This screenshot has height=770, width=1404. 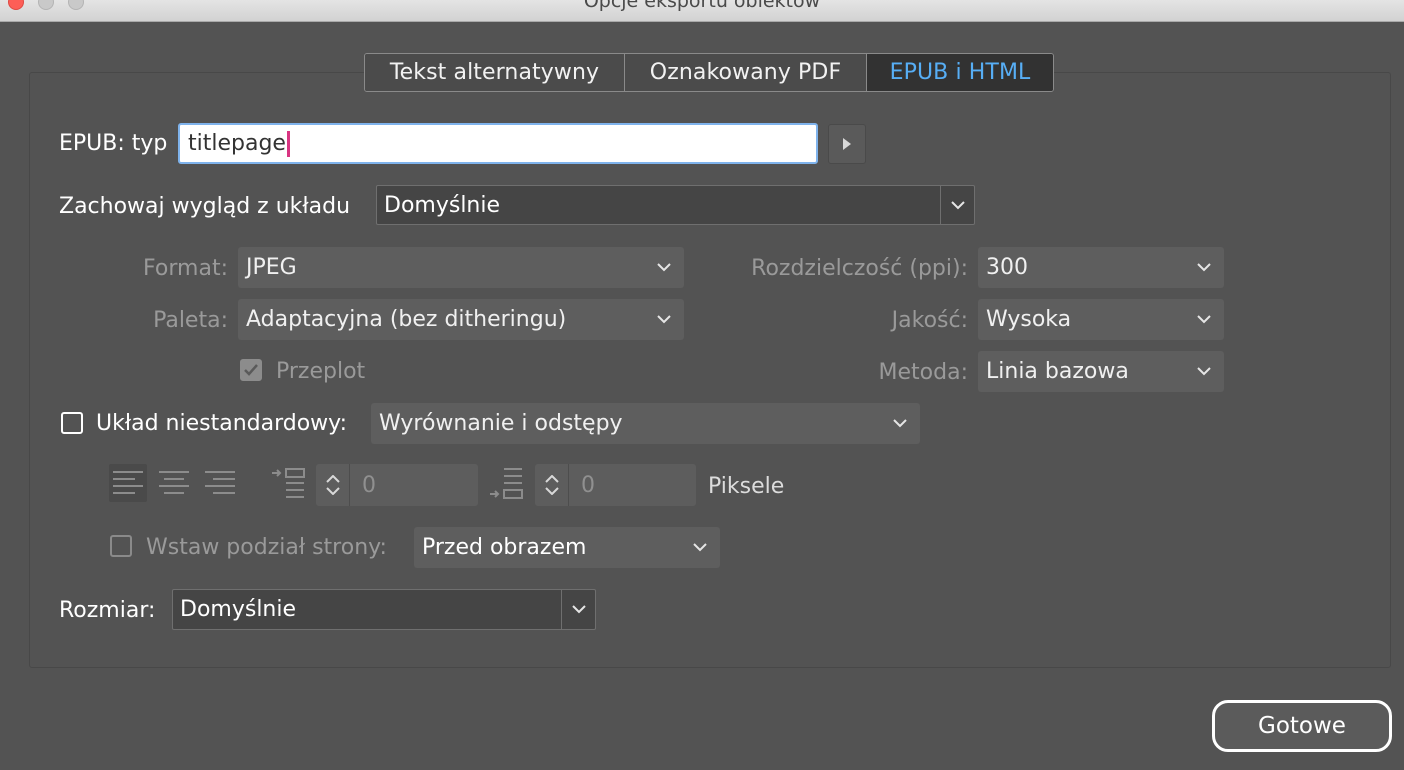 What do you see at coordinates (960, 72) in the screenshot?
I see `tab-epub-html: EPUB i HTML` at bounding box center [960, 72].